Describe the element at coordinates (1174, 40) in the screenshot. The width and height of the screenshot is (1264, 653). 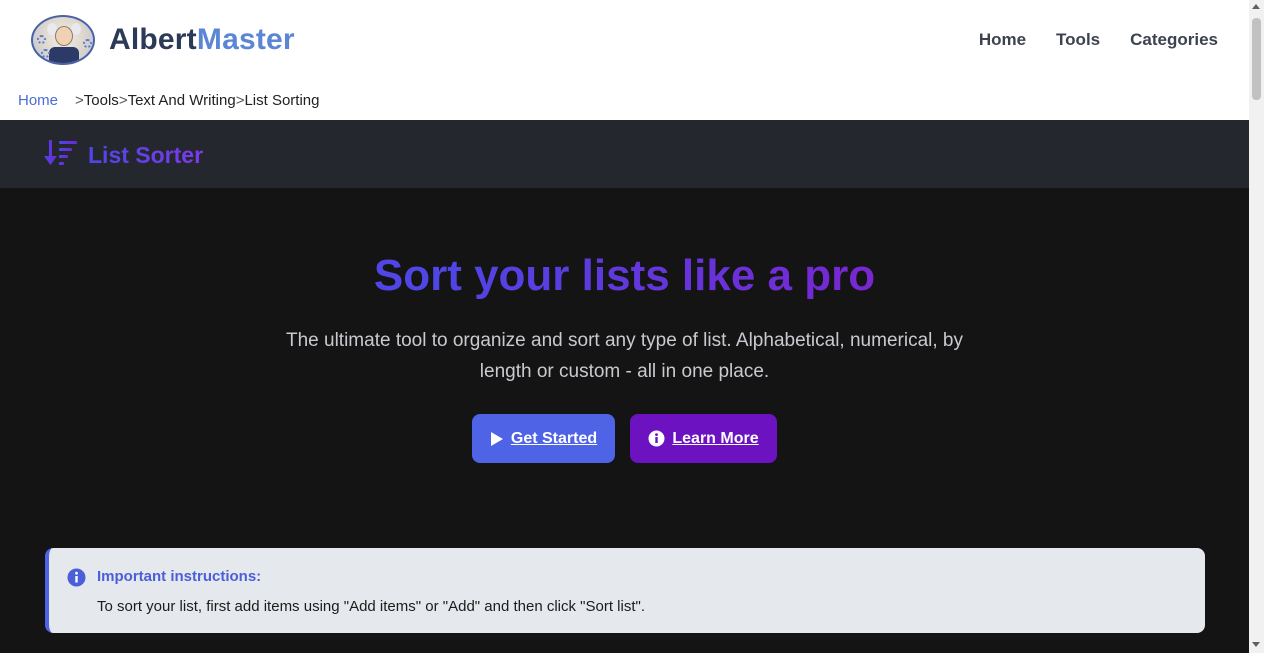
I see `nav-categories: Categories` at that location.